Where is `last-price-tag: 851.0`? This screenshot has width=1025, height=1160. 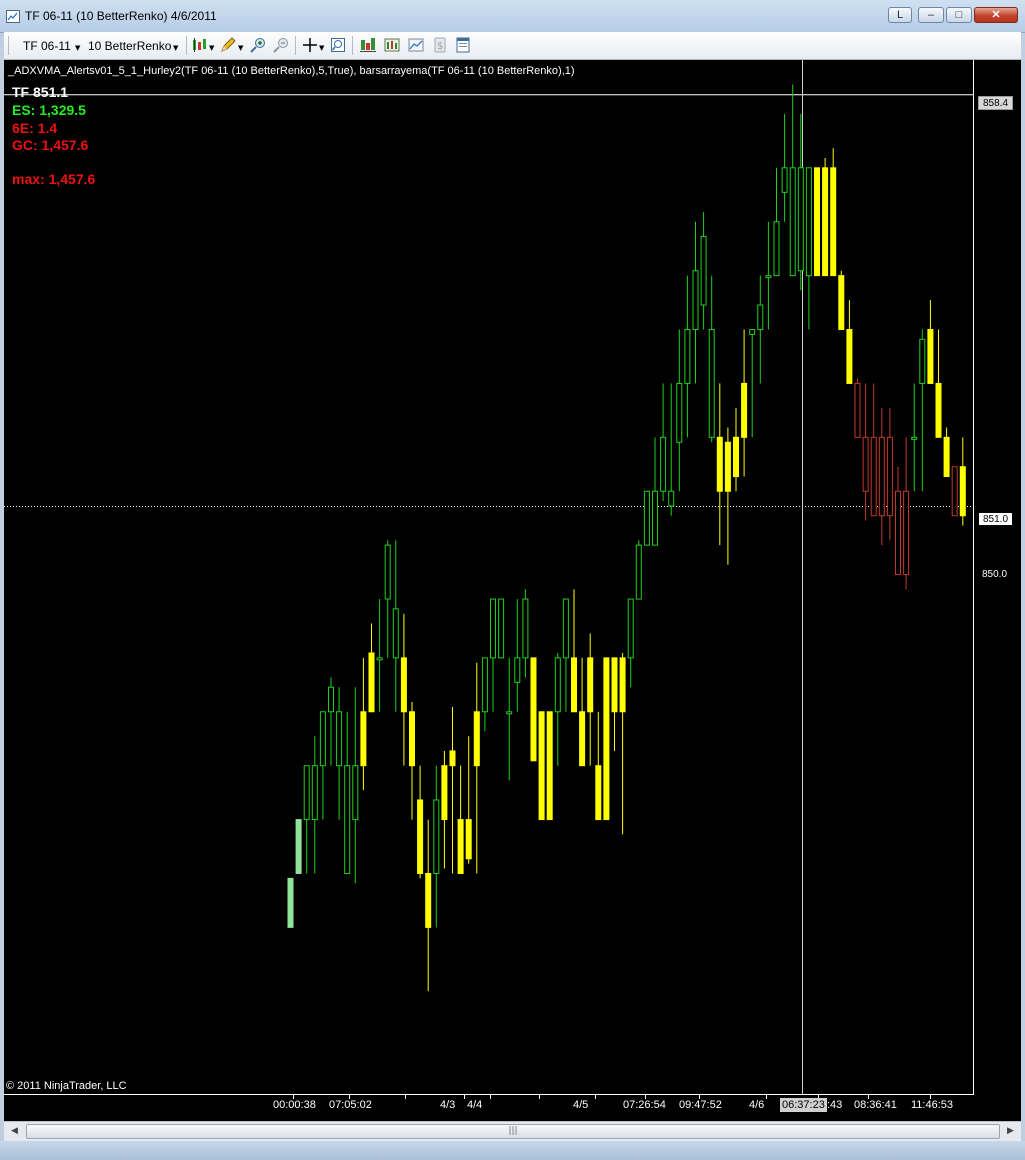 last-price-tag: 851.0 is located at coordinates (996, 519).